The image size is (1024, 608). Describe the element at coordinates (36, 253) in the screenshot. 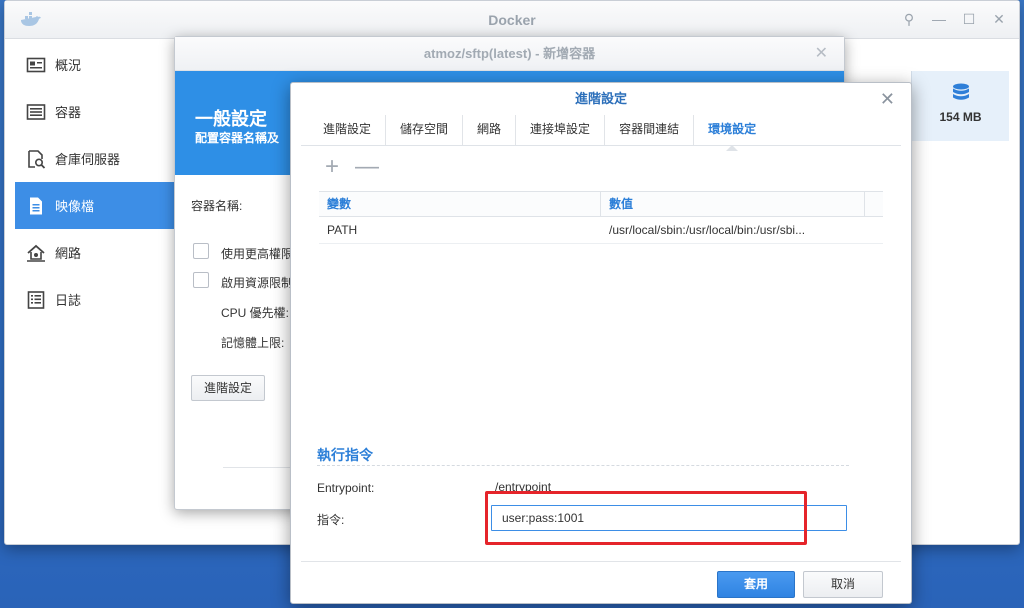

I see `network-house-icon` at that location.